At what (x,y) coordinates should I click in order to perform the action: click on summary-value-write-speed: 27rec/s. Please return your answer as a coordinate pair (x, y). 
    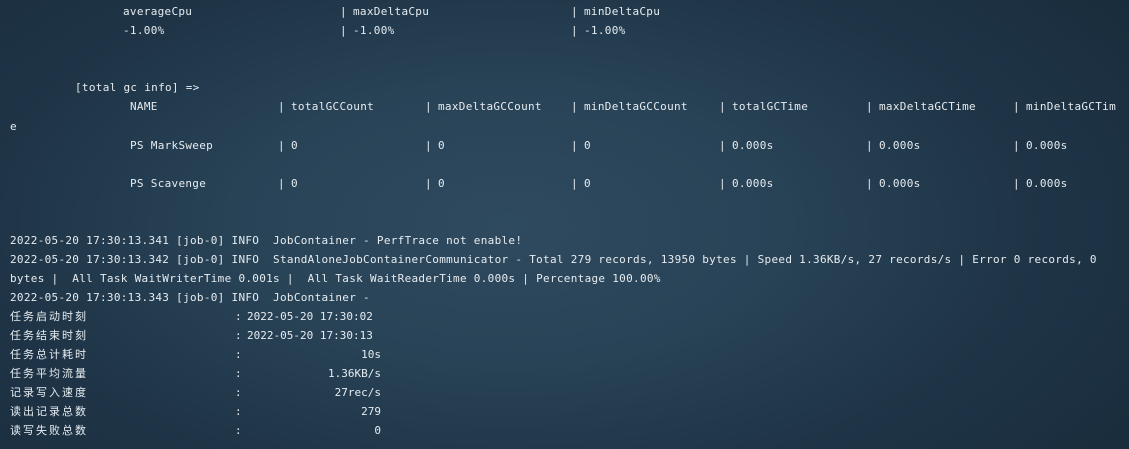
    Looking at the image, I should click on (357, 392).